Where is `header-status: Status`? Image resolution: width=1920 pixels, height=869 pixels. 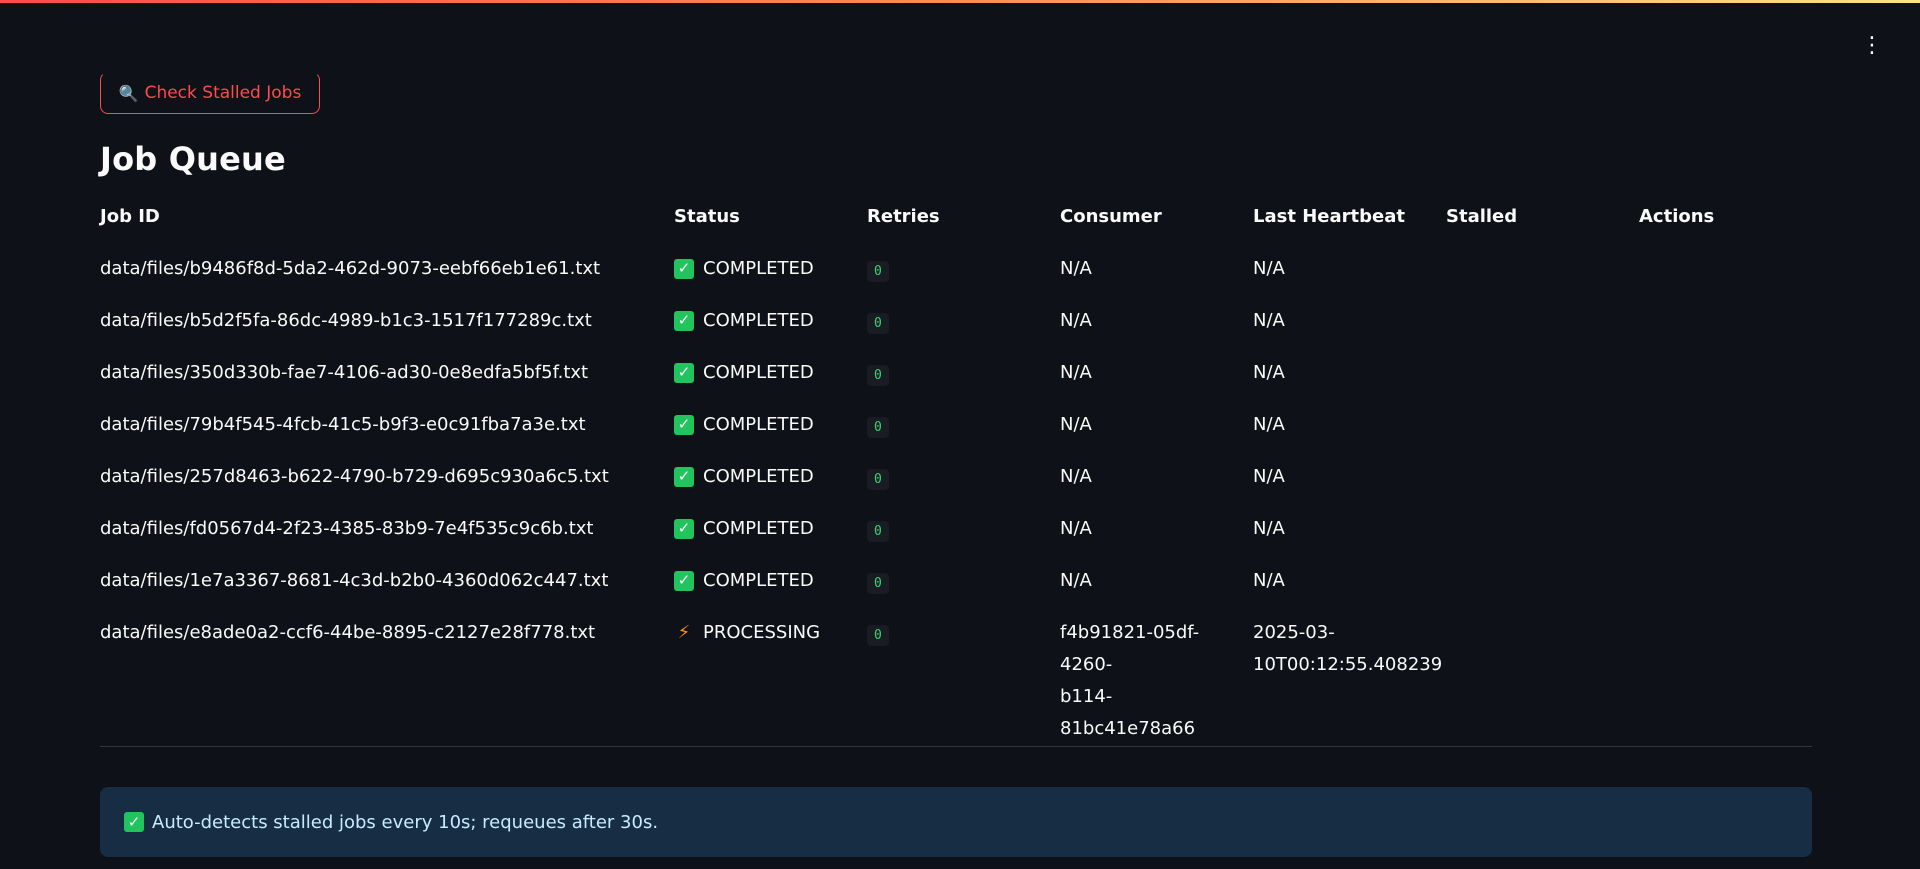
header-status: Status is located at coordinates (707, 216).